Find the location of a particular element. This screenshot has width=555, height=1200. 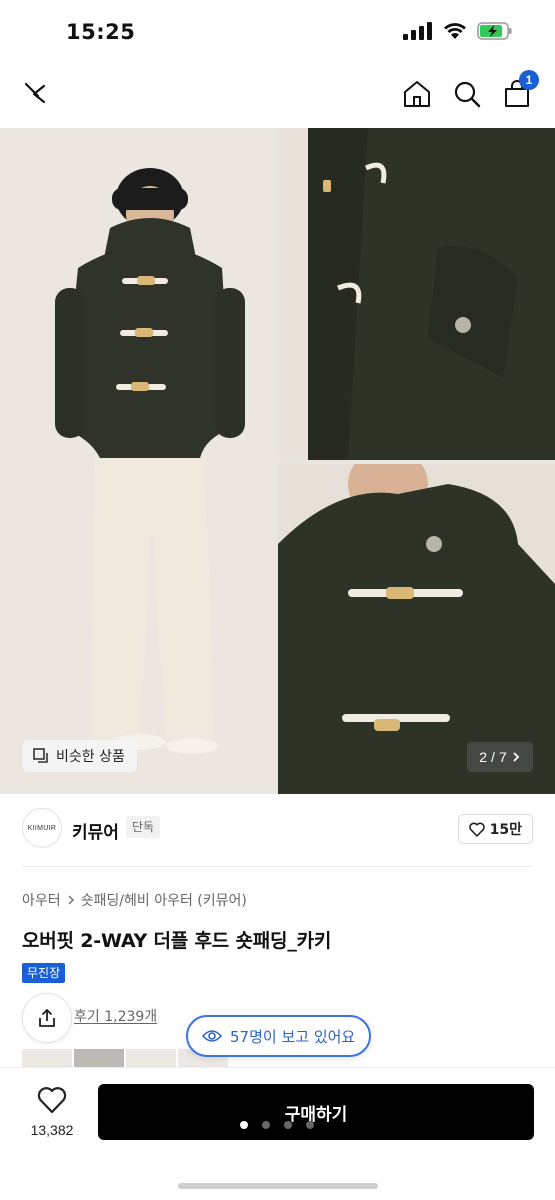

eye-icon is located at coordinates (212, 1036).